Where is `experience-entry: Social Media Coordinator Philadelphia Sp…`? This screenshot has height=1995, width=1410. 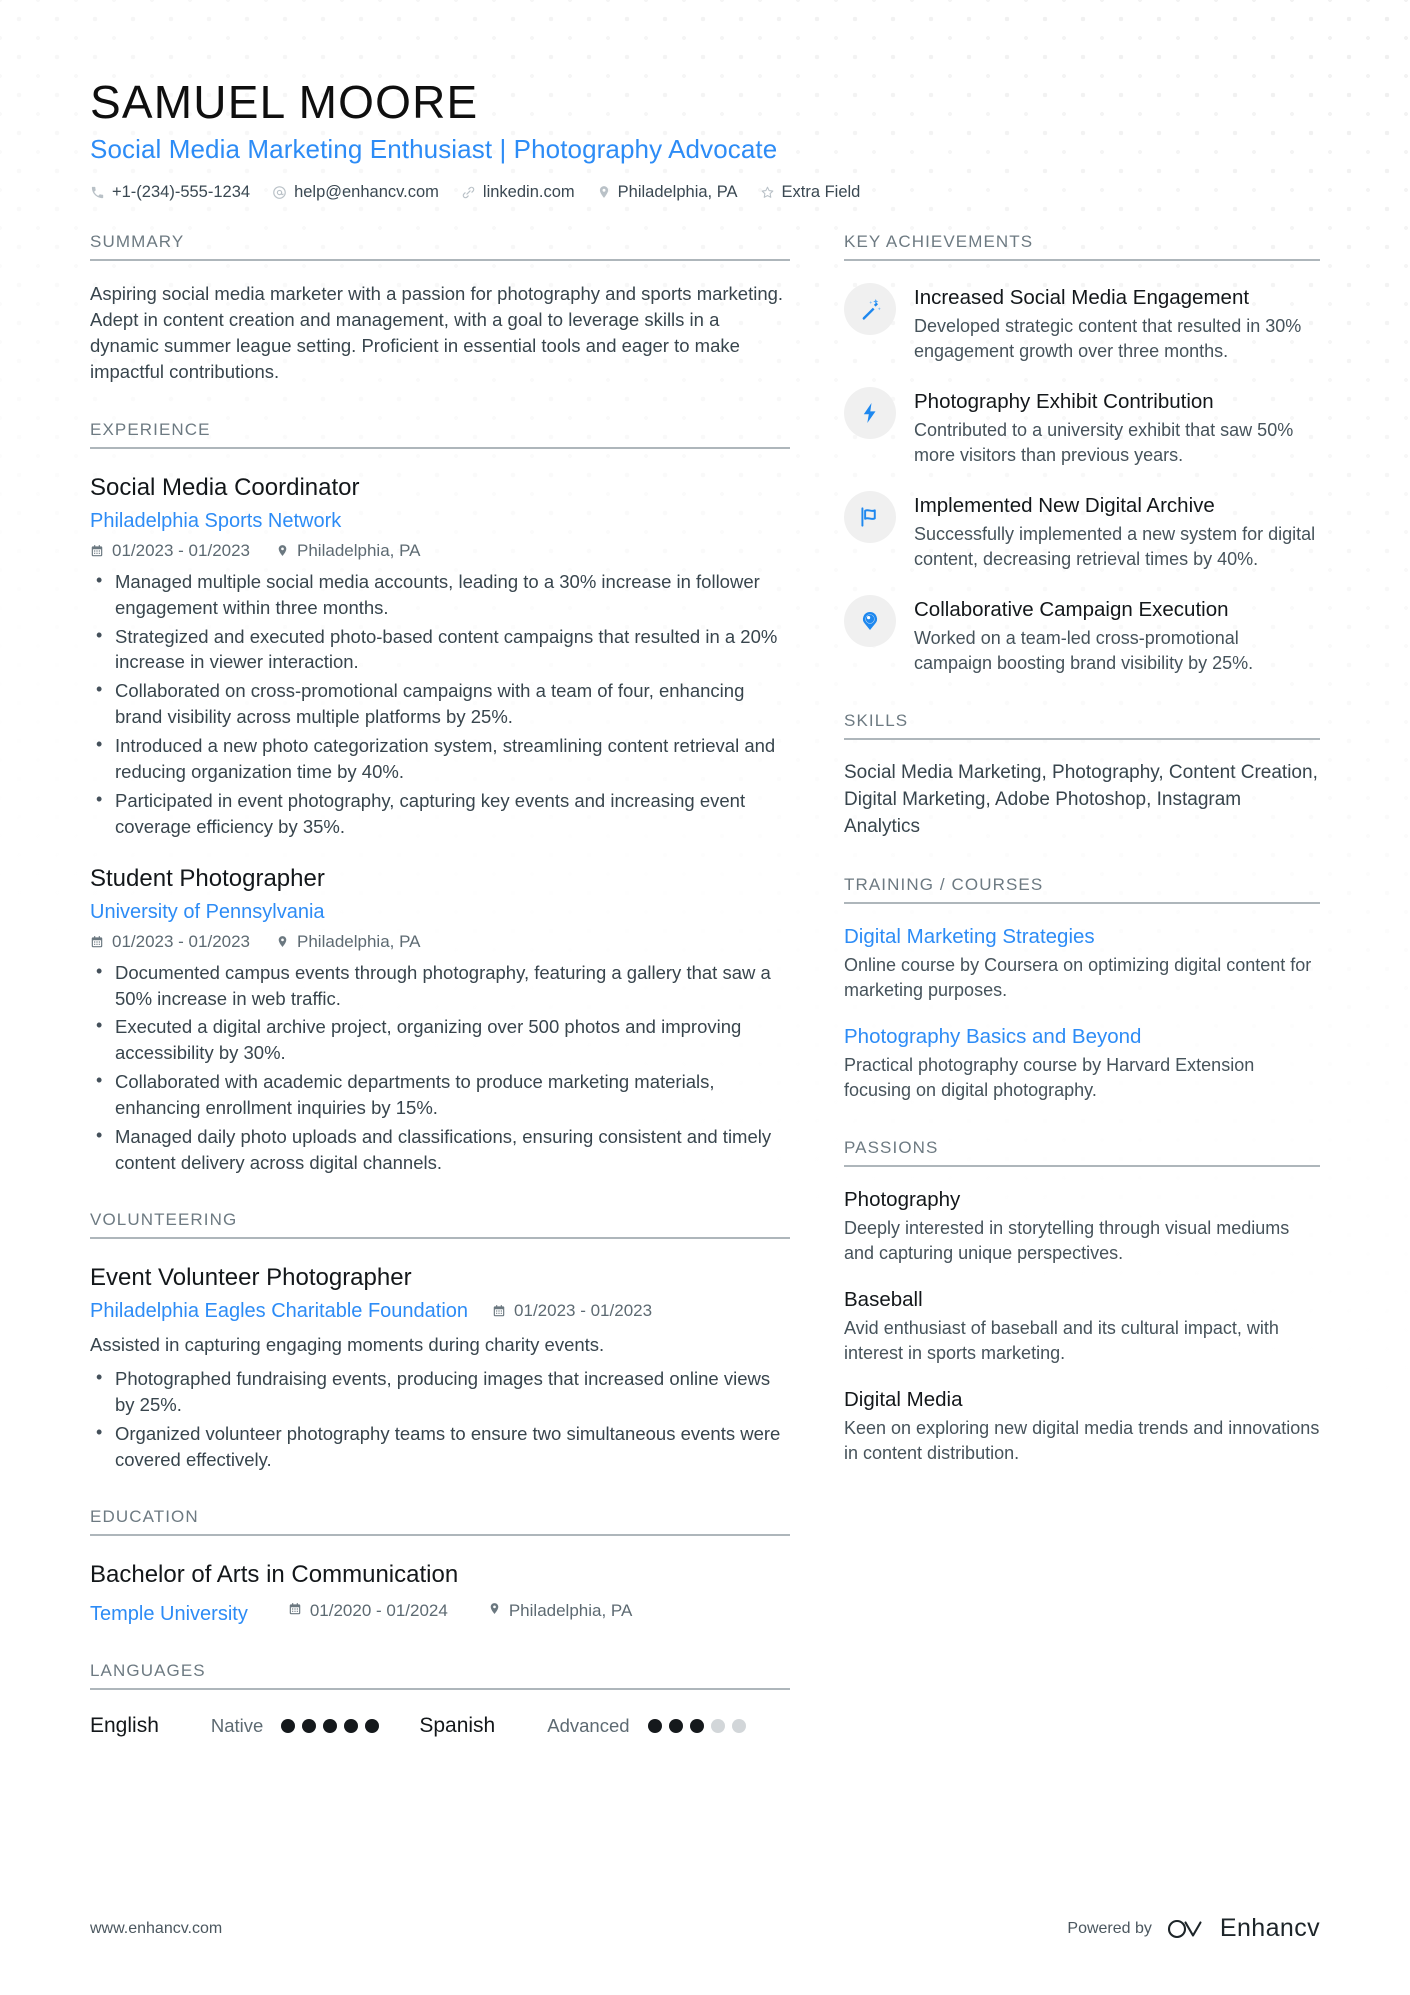
experience-entry: Social Media Coordinator Philadelphia Sp… is located at coordinates (440, 656).